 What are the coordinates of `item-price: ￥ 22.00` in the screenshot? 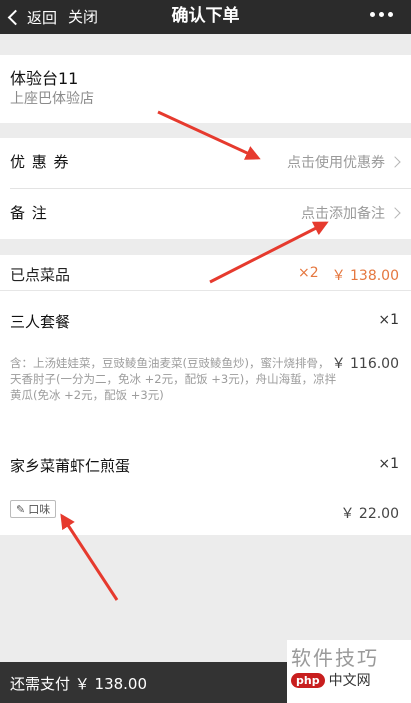 It's located at (369, 514).